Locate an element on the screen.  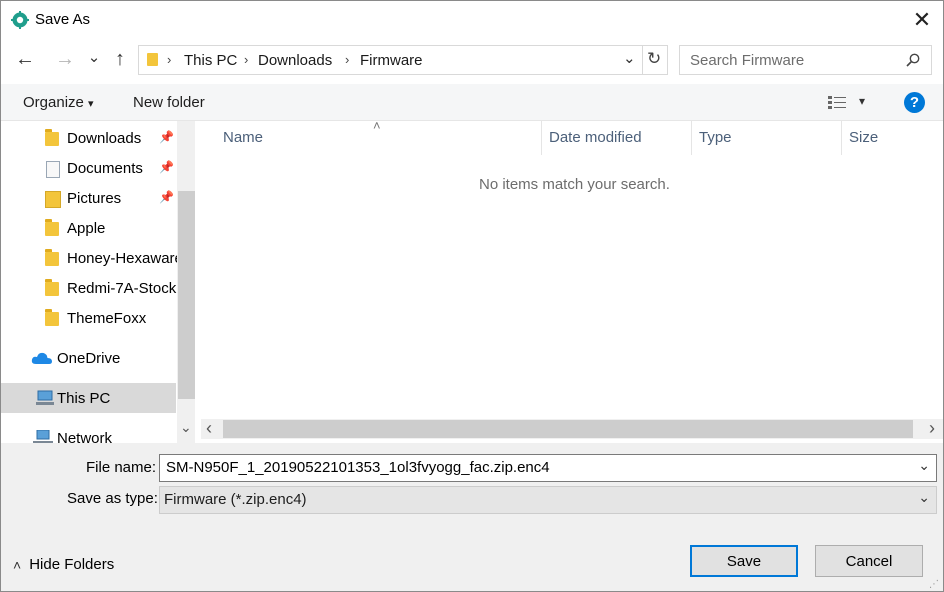
hide-folders-label: Hide Folders is located at coordinates (72, 564).